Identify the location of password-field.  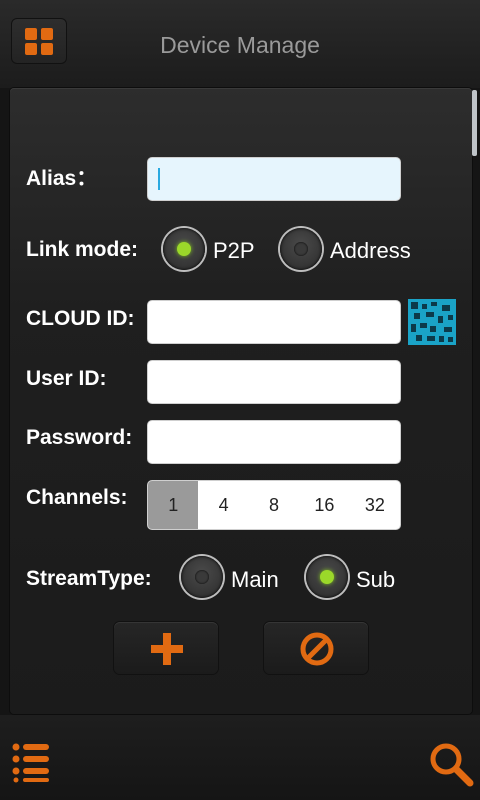
(274, 442).